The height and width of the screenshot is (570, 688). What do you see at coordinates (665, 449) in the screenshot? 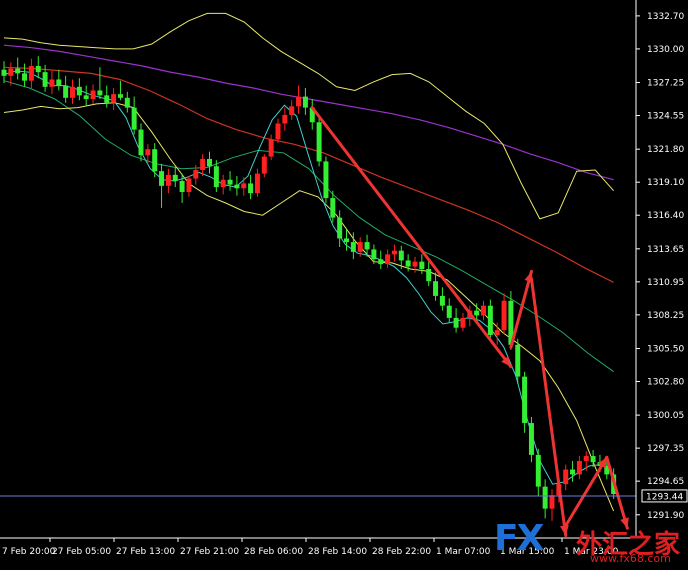
I see `y-tick-label: 1297.35` at bounding box center [665, 449].